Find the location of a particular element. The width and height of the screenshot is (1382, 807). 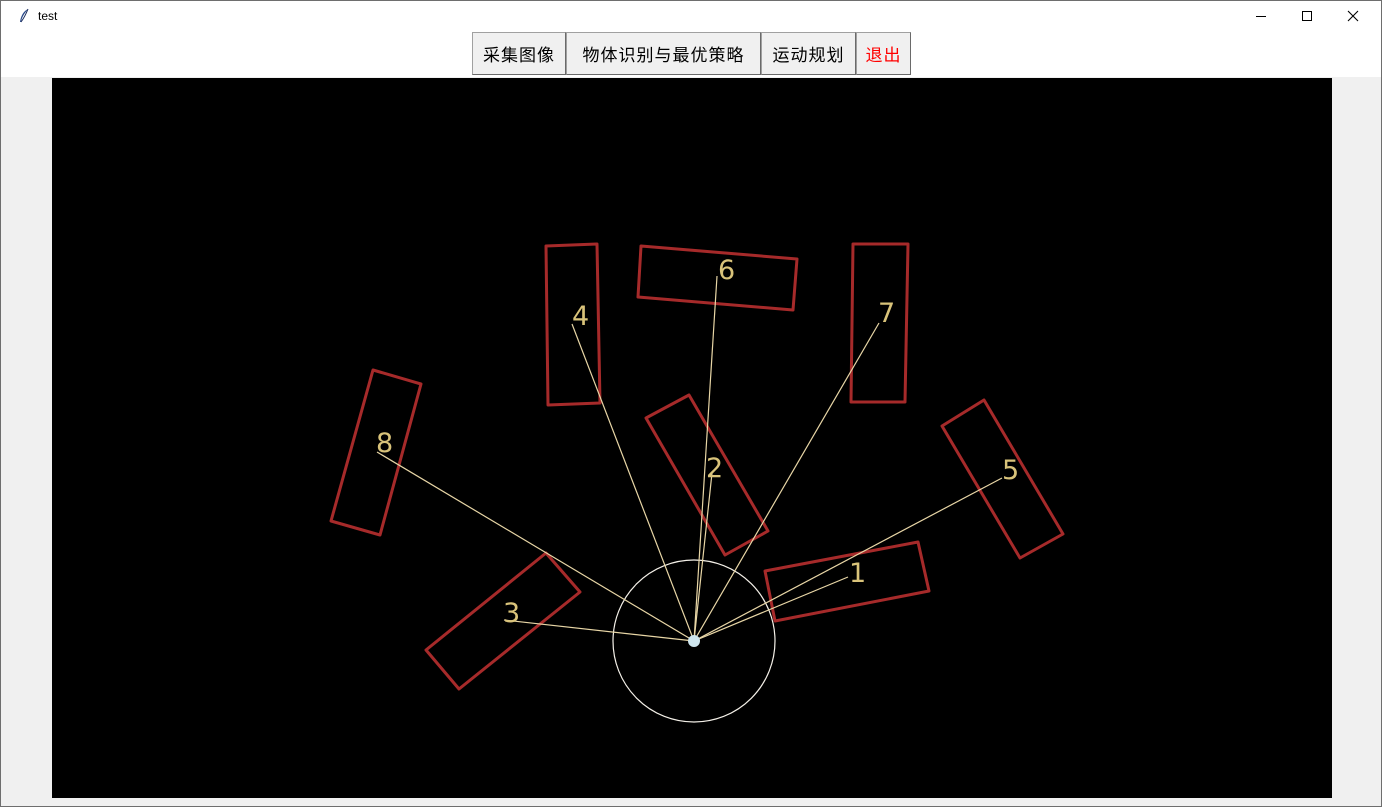

motion-planning-button: 运动规划 is located at coordinates (808, 53).